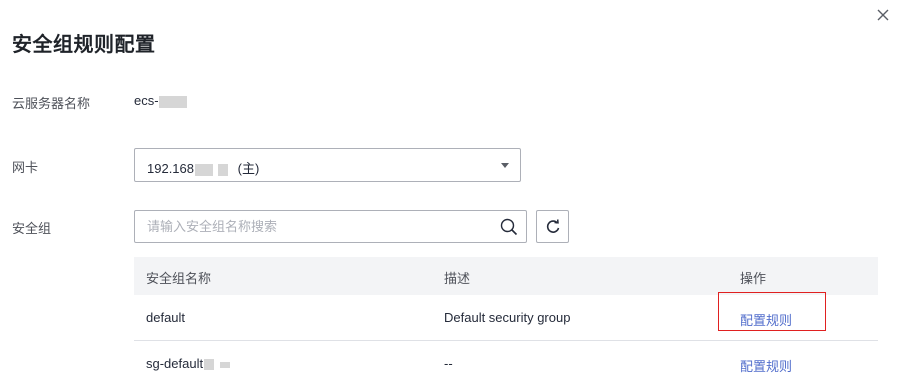 Image resolution: width=897 pixels, height=383 pixels. I want to click on row-description: --, so click(448, 363).